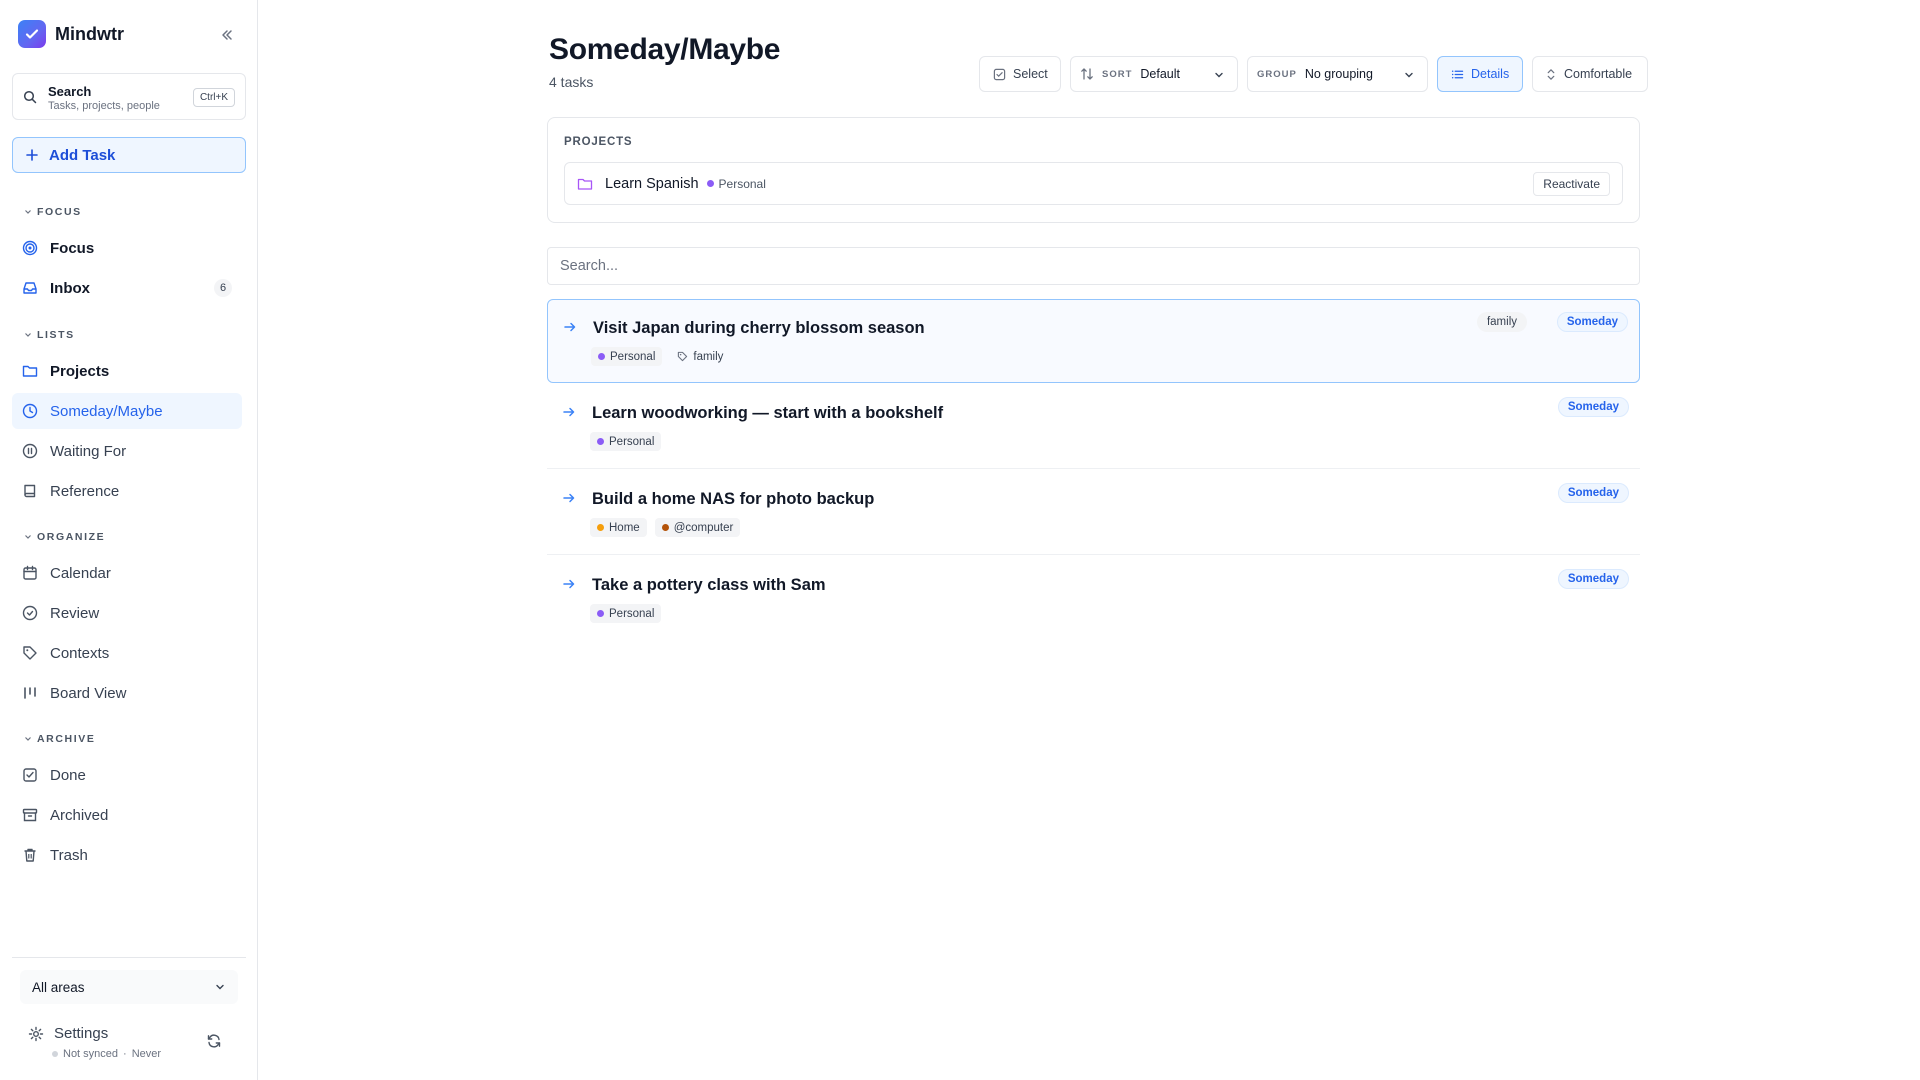 This screenshot has height=1080, width=1920. What do you see at coordinates (759, 328) in the screenshot?
I see `task-title: Visit Japan during cherry blossom season` at bounding box center [759, 328].